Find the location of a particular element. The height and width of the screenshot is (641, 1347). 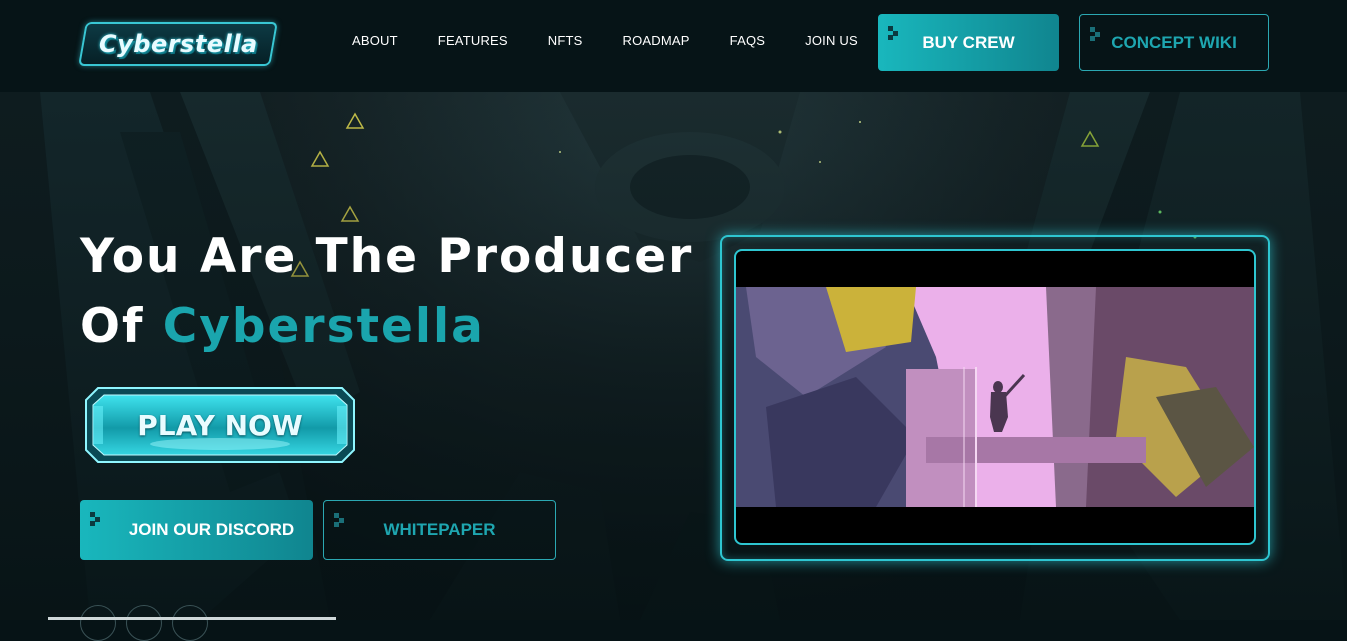

nav-features: FEATURES is located at coordinates (473, 40).